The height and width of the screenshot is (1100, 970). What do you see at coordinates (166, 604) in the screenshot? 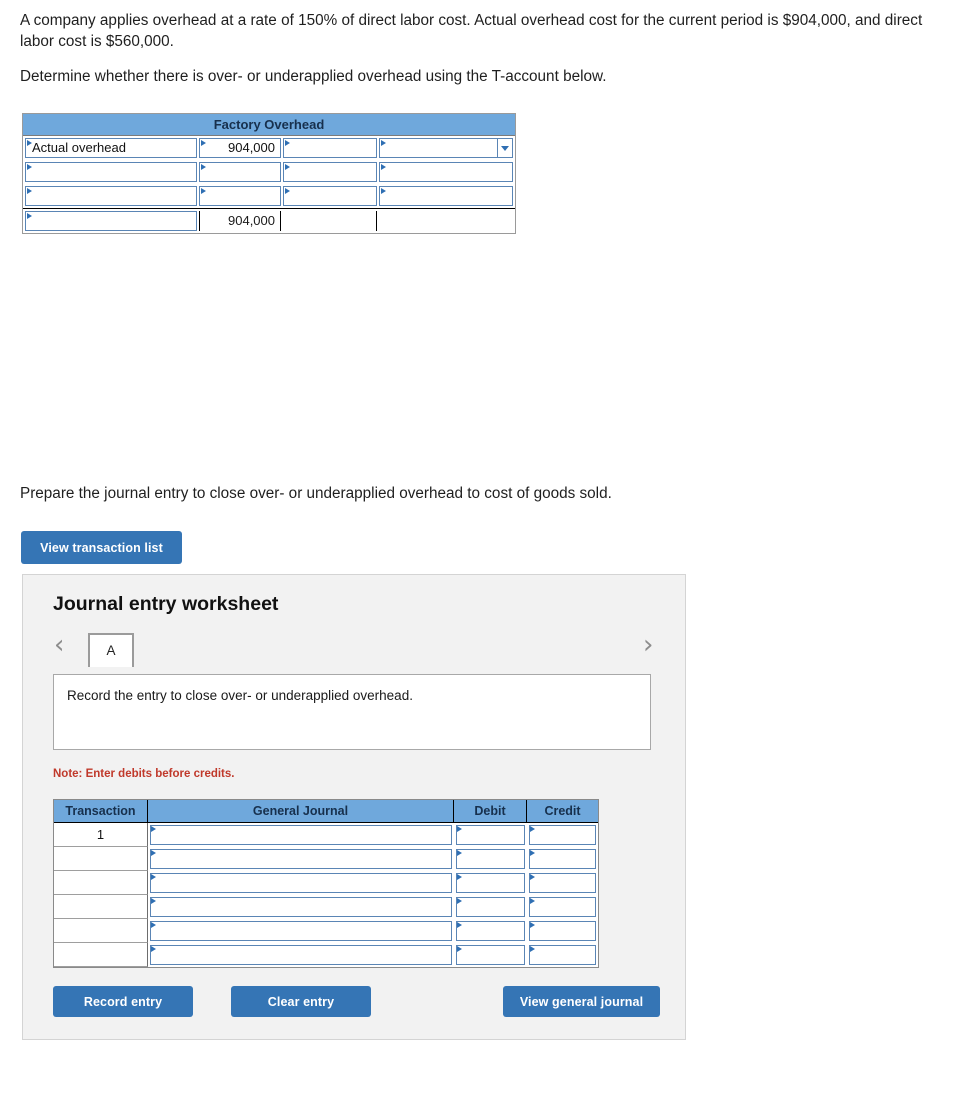
I see `worksheet-title: Journal entry worksheet` at bounding box center [166, 604].